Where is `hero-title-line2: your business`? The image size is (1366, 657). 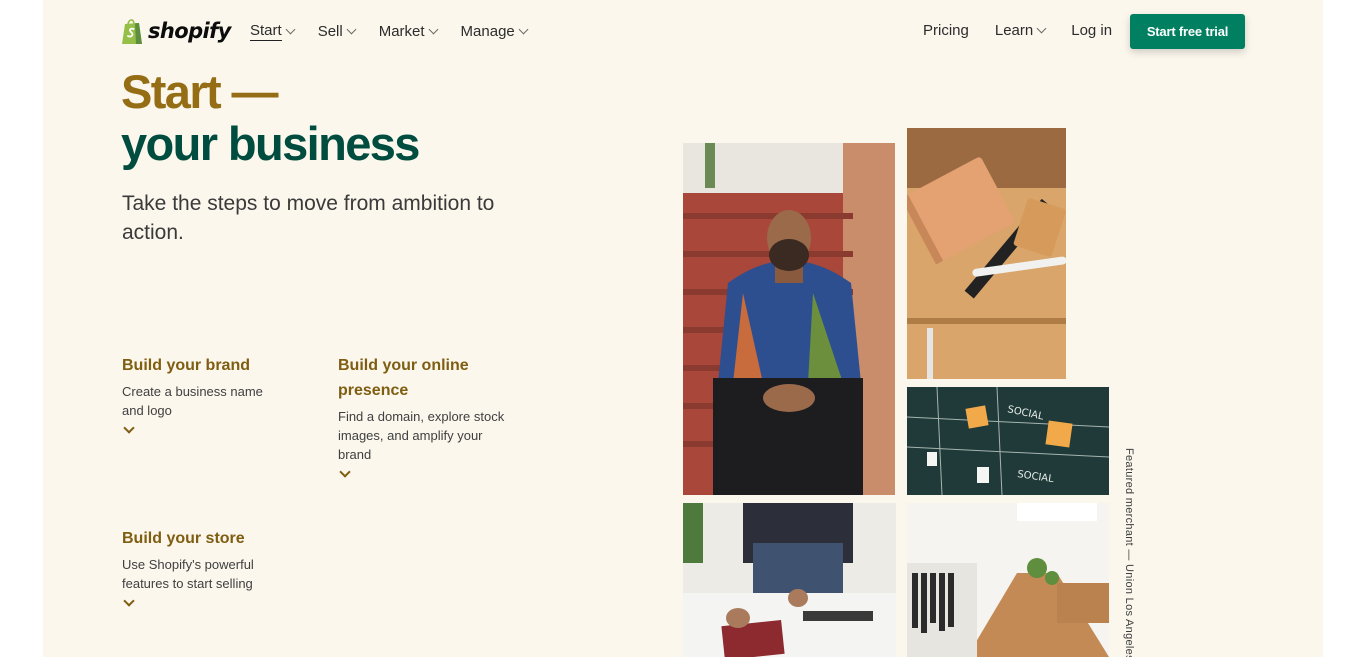 hero-title-line2: your business is located at coordinates (270, 143).